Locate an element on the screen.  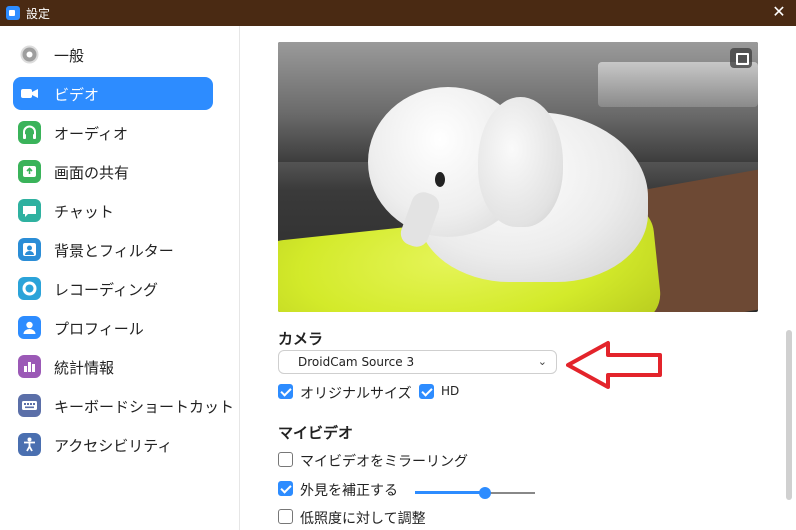
low-light-label: 低照度に対して調整 is located at coordinates (363, 519).